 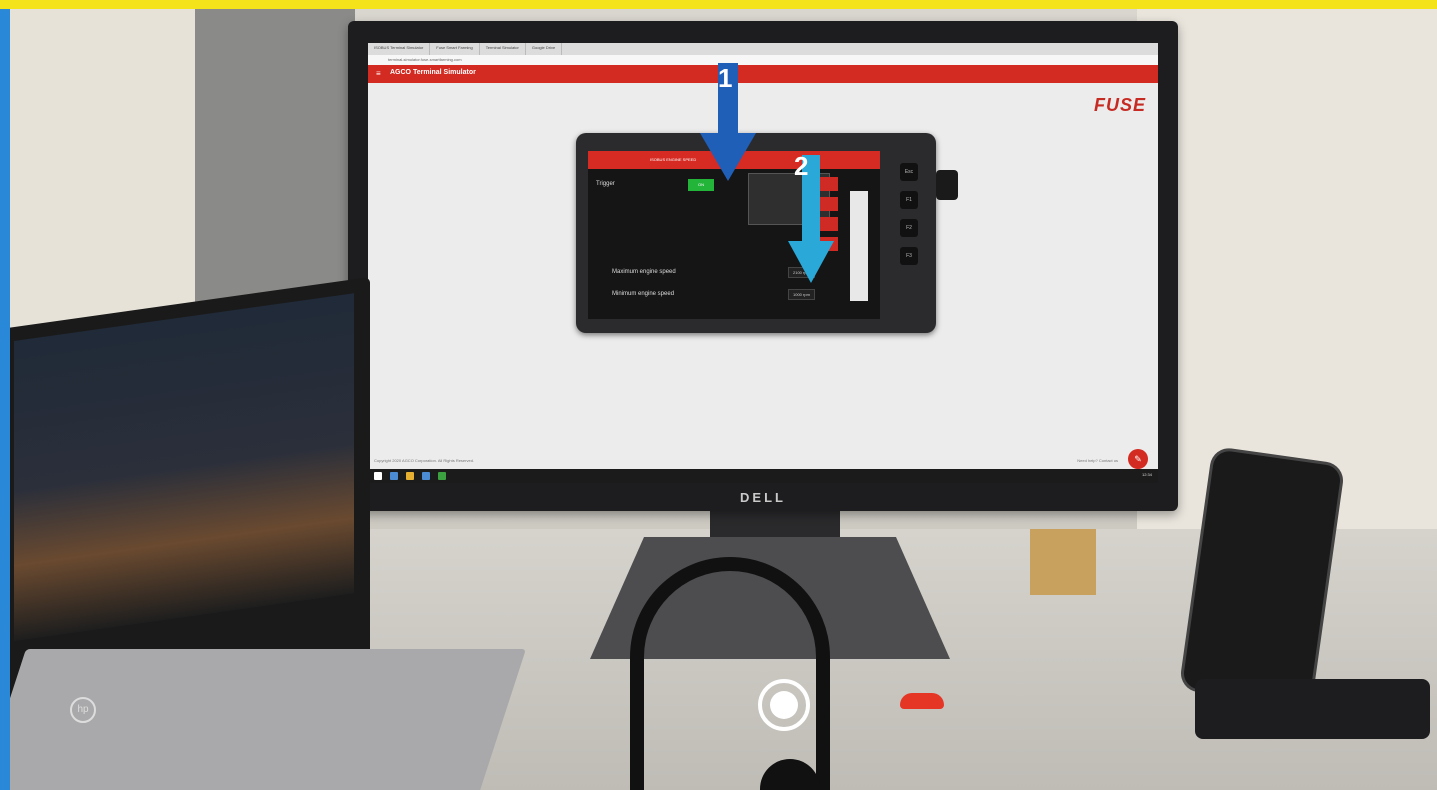 I want to click on help-text: Need help? Contact us, so click(x=1097, y=460).